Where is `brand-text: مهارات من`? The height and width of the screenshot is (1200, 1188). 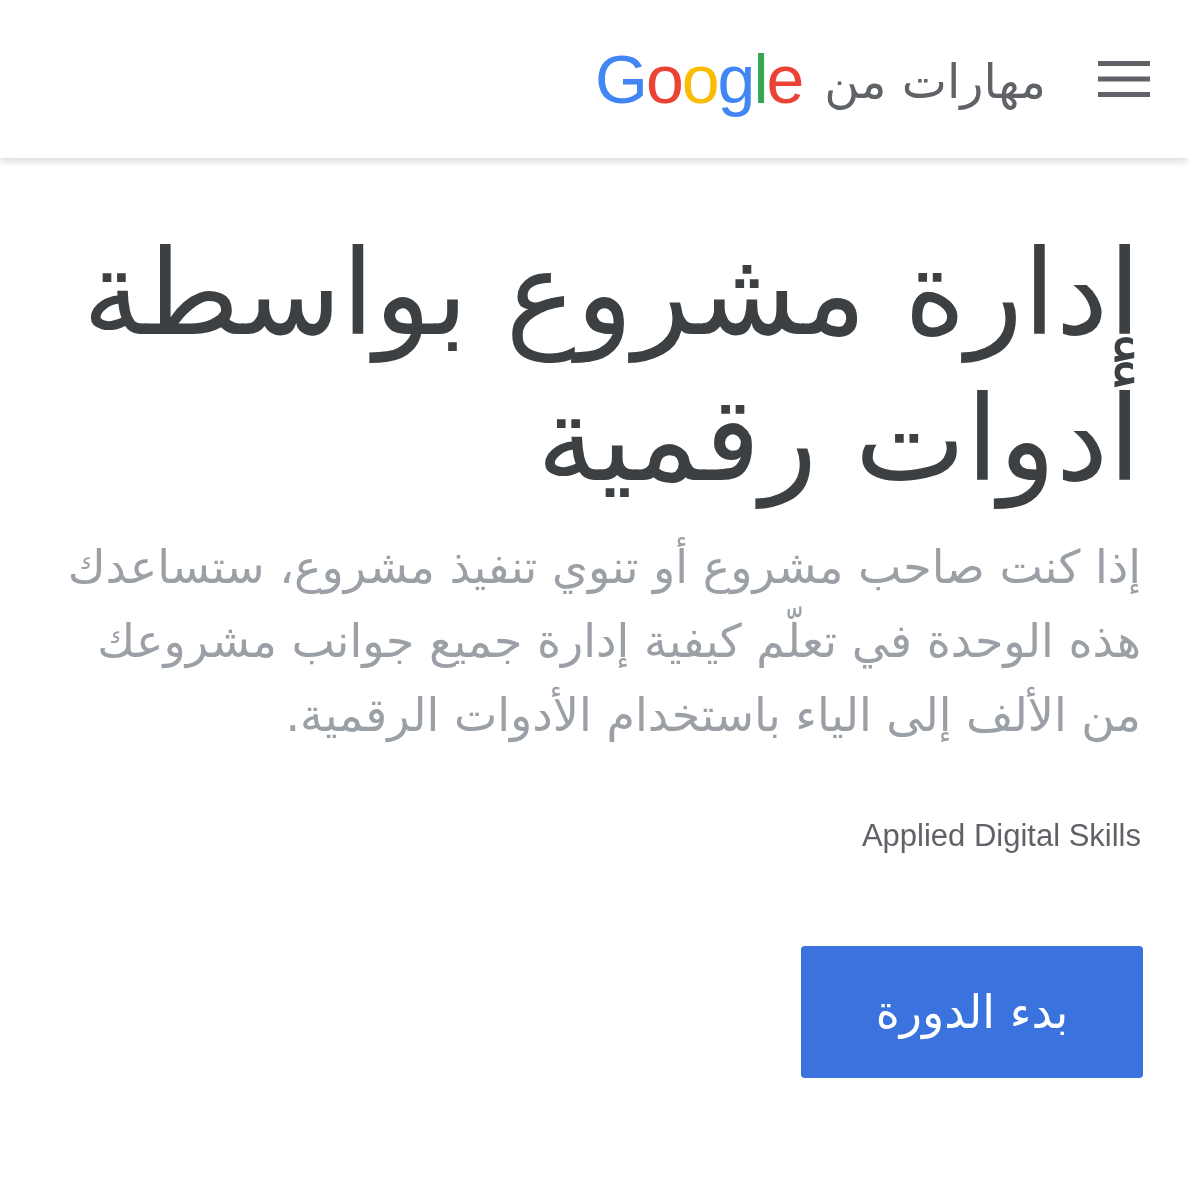
brand-text: مهارات من is located at coordinates (935, 81).